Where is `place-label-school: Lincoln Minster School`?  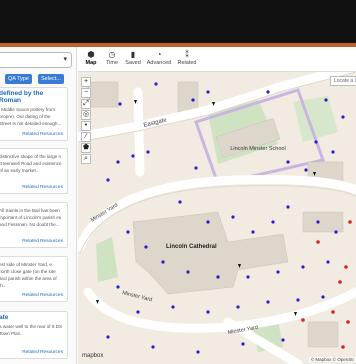
place-label-school: Lincoln Minster School is located at coordinates (257, 149).